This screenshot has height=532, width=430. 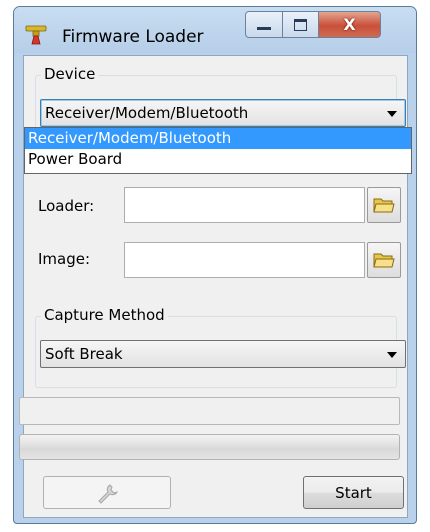 I want to click on capture-method-value: Soft Break, so click(x=84, y=354).